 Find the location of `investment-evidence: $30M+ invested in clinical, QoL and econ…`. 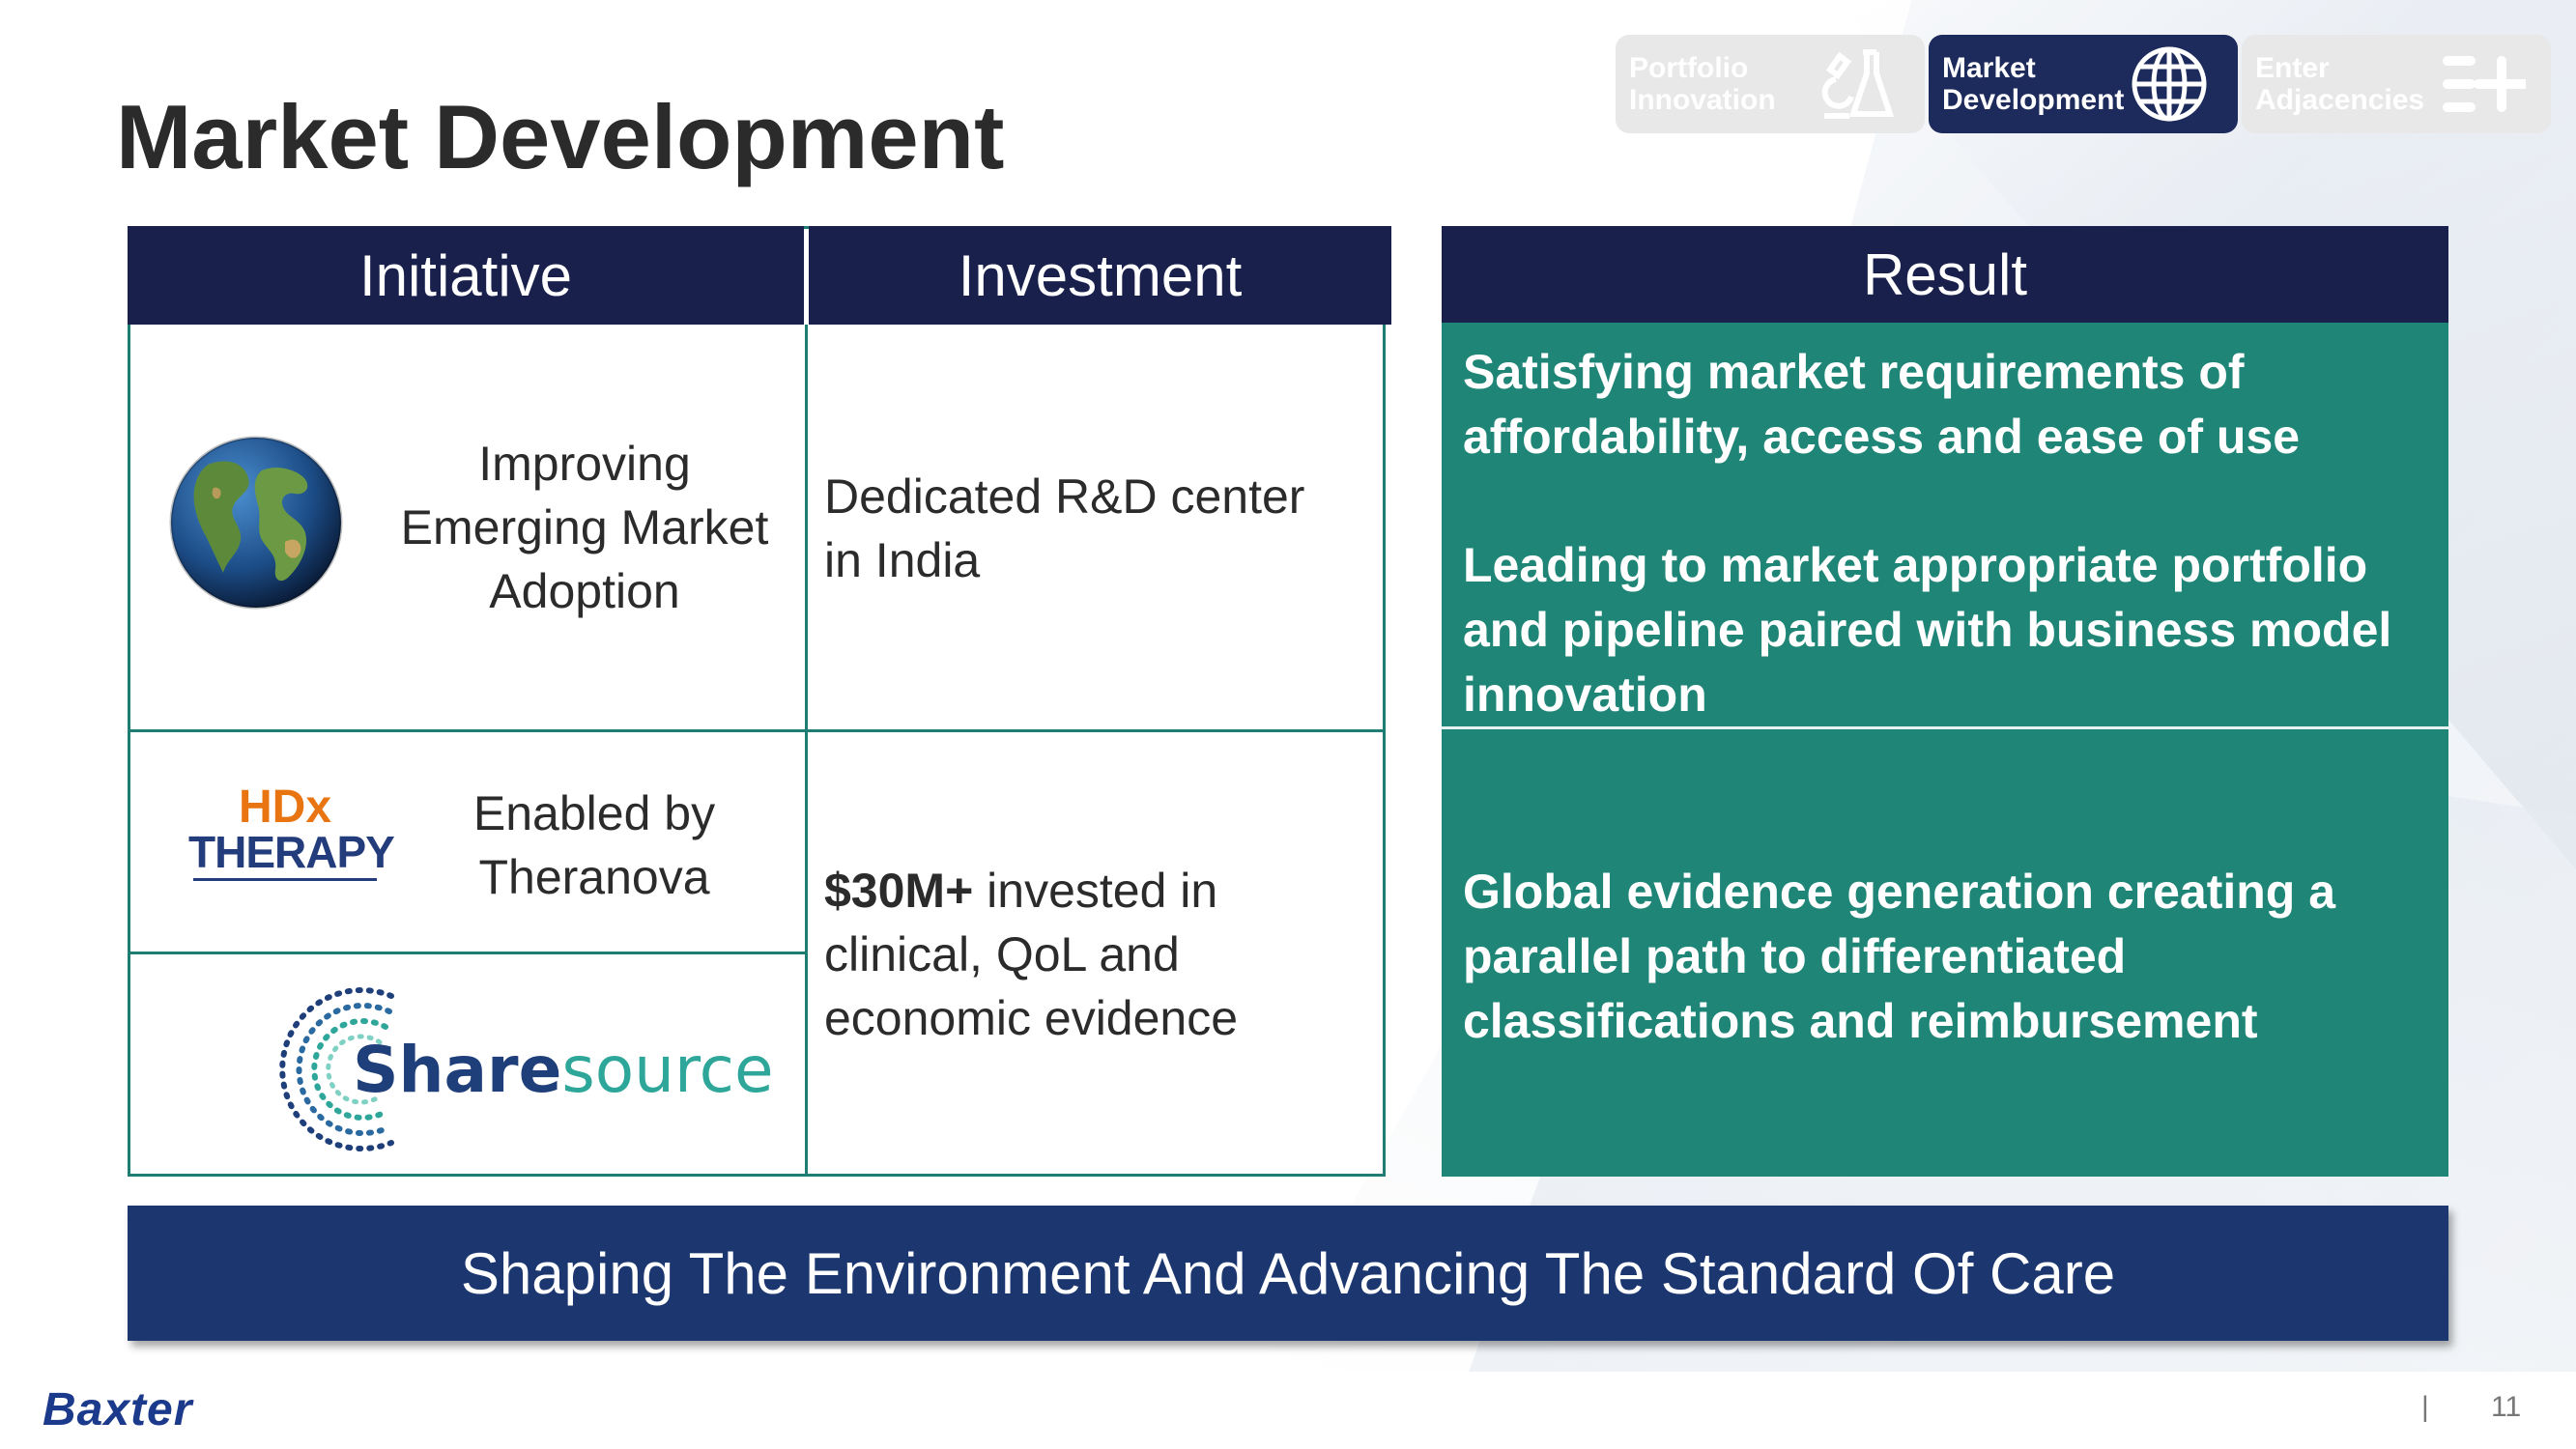

investment-evidence: $30M+ invested in clinical, QoL and econ… is located at coordinates (1032, 954).